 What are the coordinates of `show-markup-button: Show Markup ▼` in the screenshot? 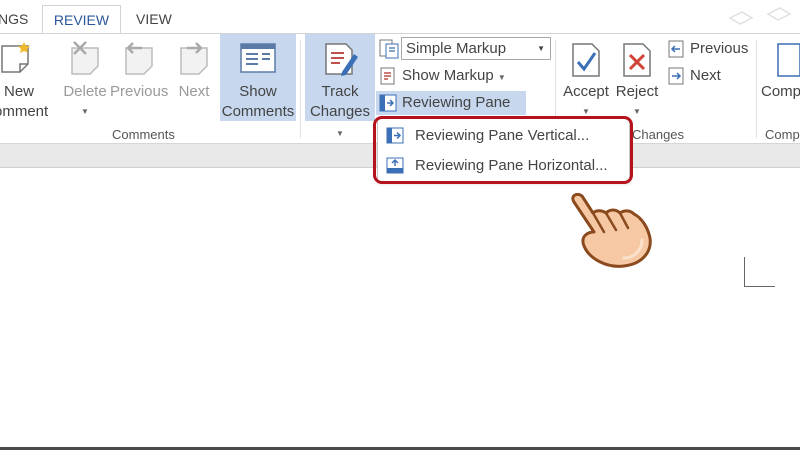 It's located at (441, 76).